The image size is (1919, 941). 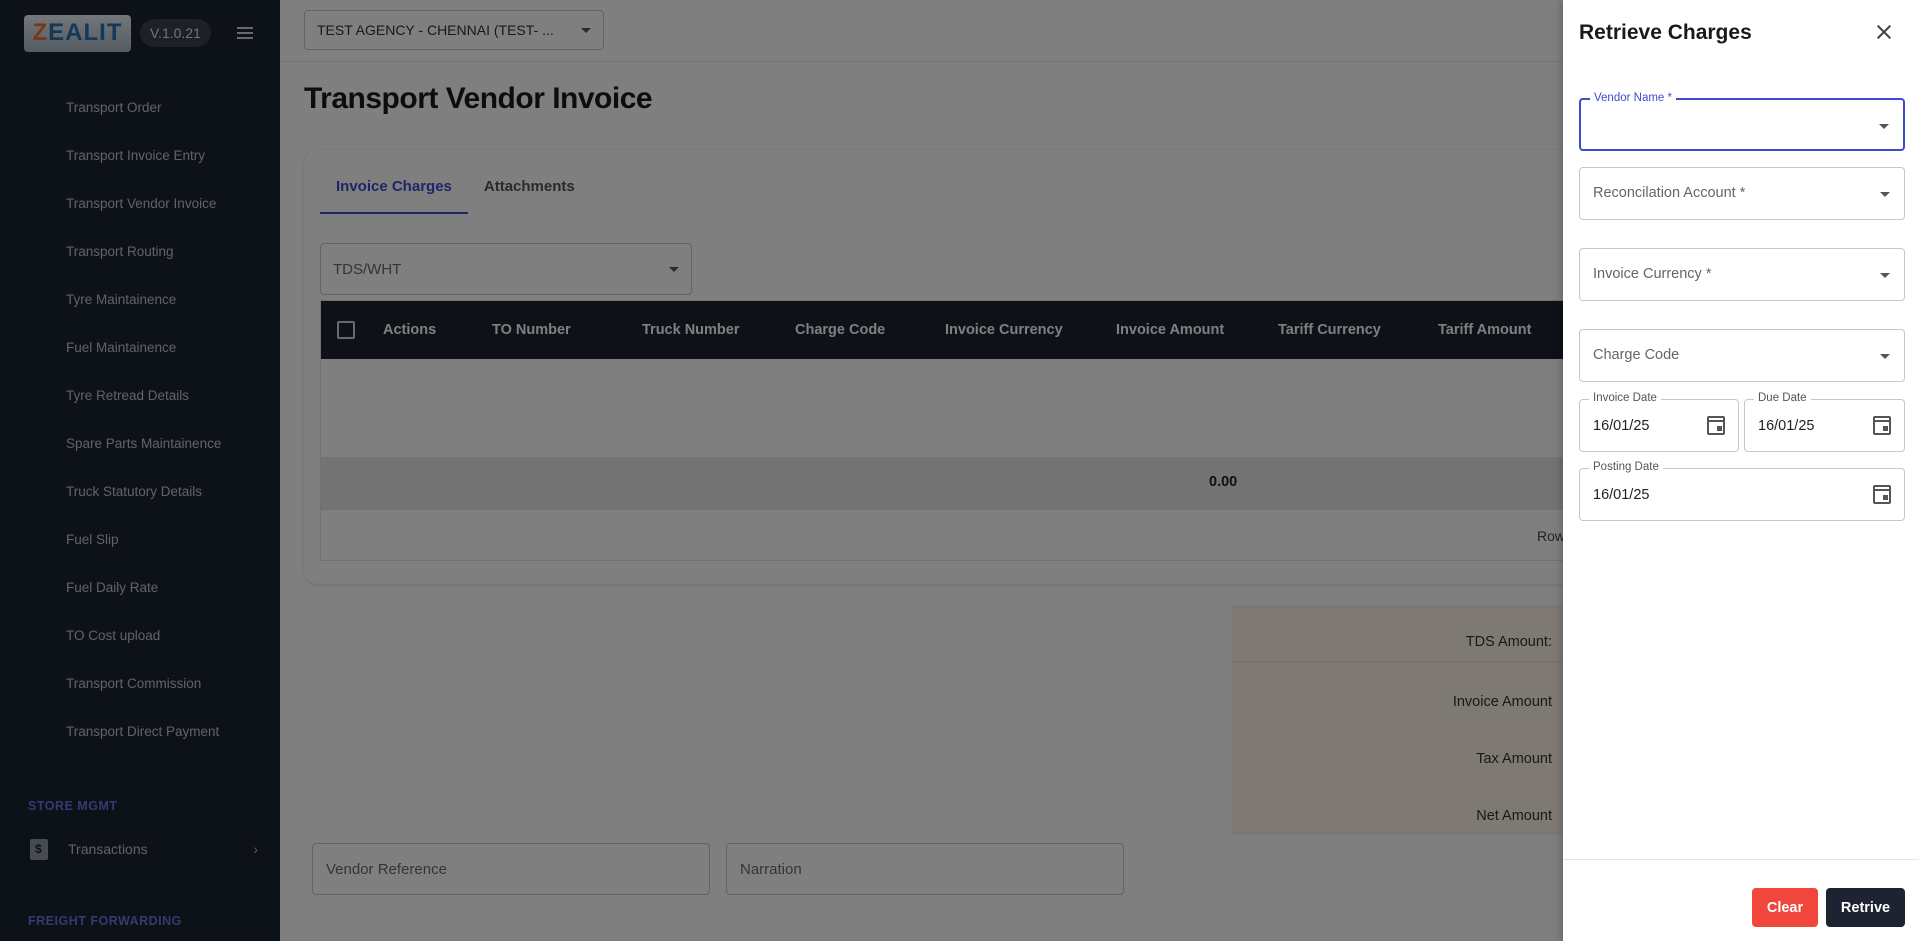 What do you see at coordinates (1782, 398) in the screenshot?
I see `due-date-label: Due Date` at bounding box center [1782, 398].